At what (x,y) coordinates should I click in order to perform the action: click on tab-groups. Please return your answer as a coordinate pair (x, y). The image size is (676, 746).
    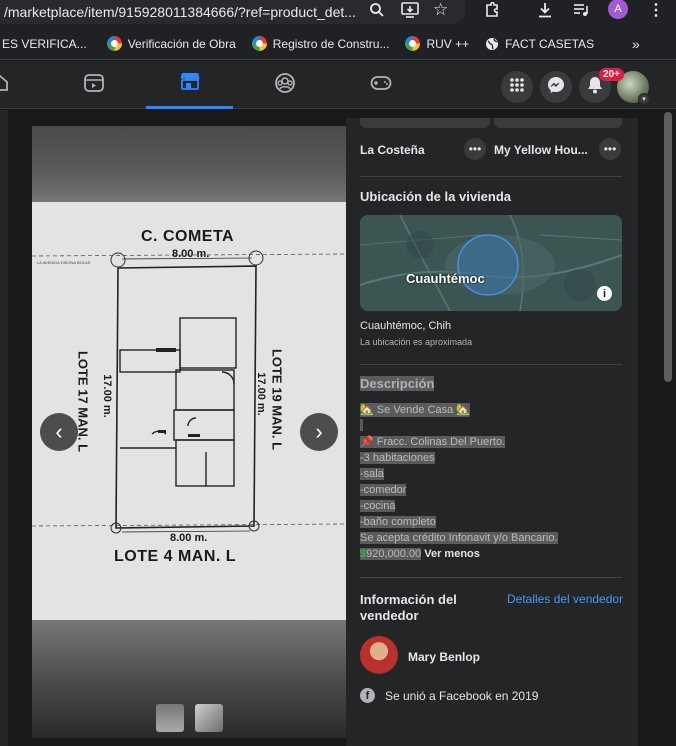
    Looking at the image, I should click on (285, 85).